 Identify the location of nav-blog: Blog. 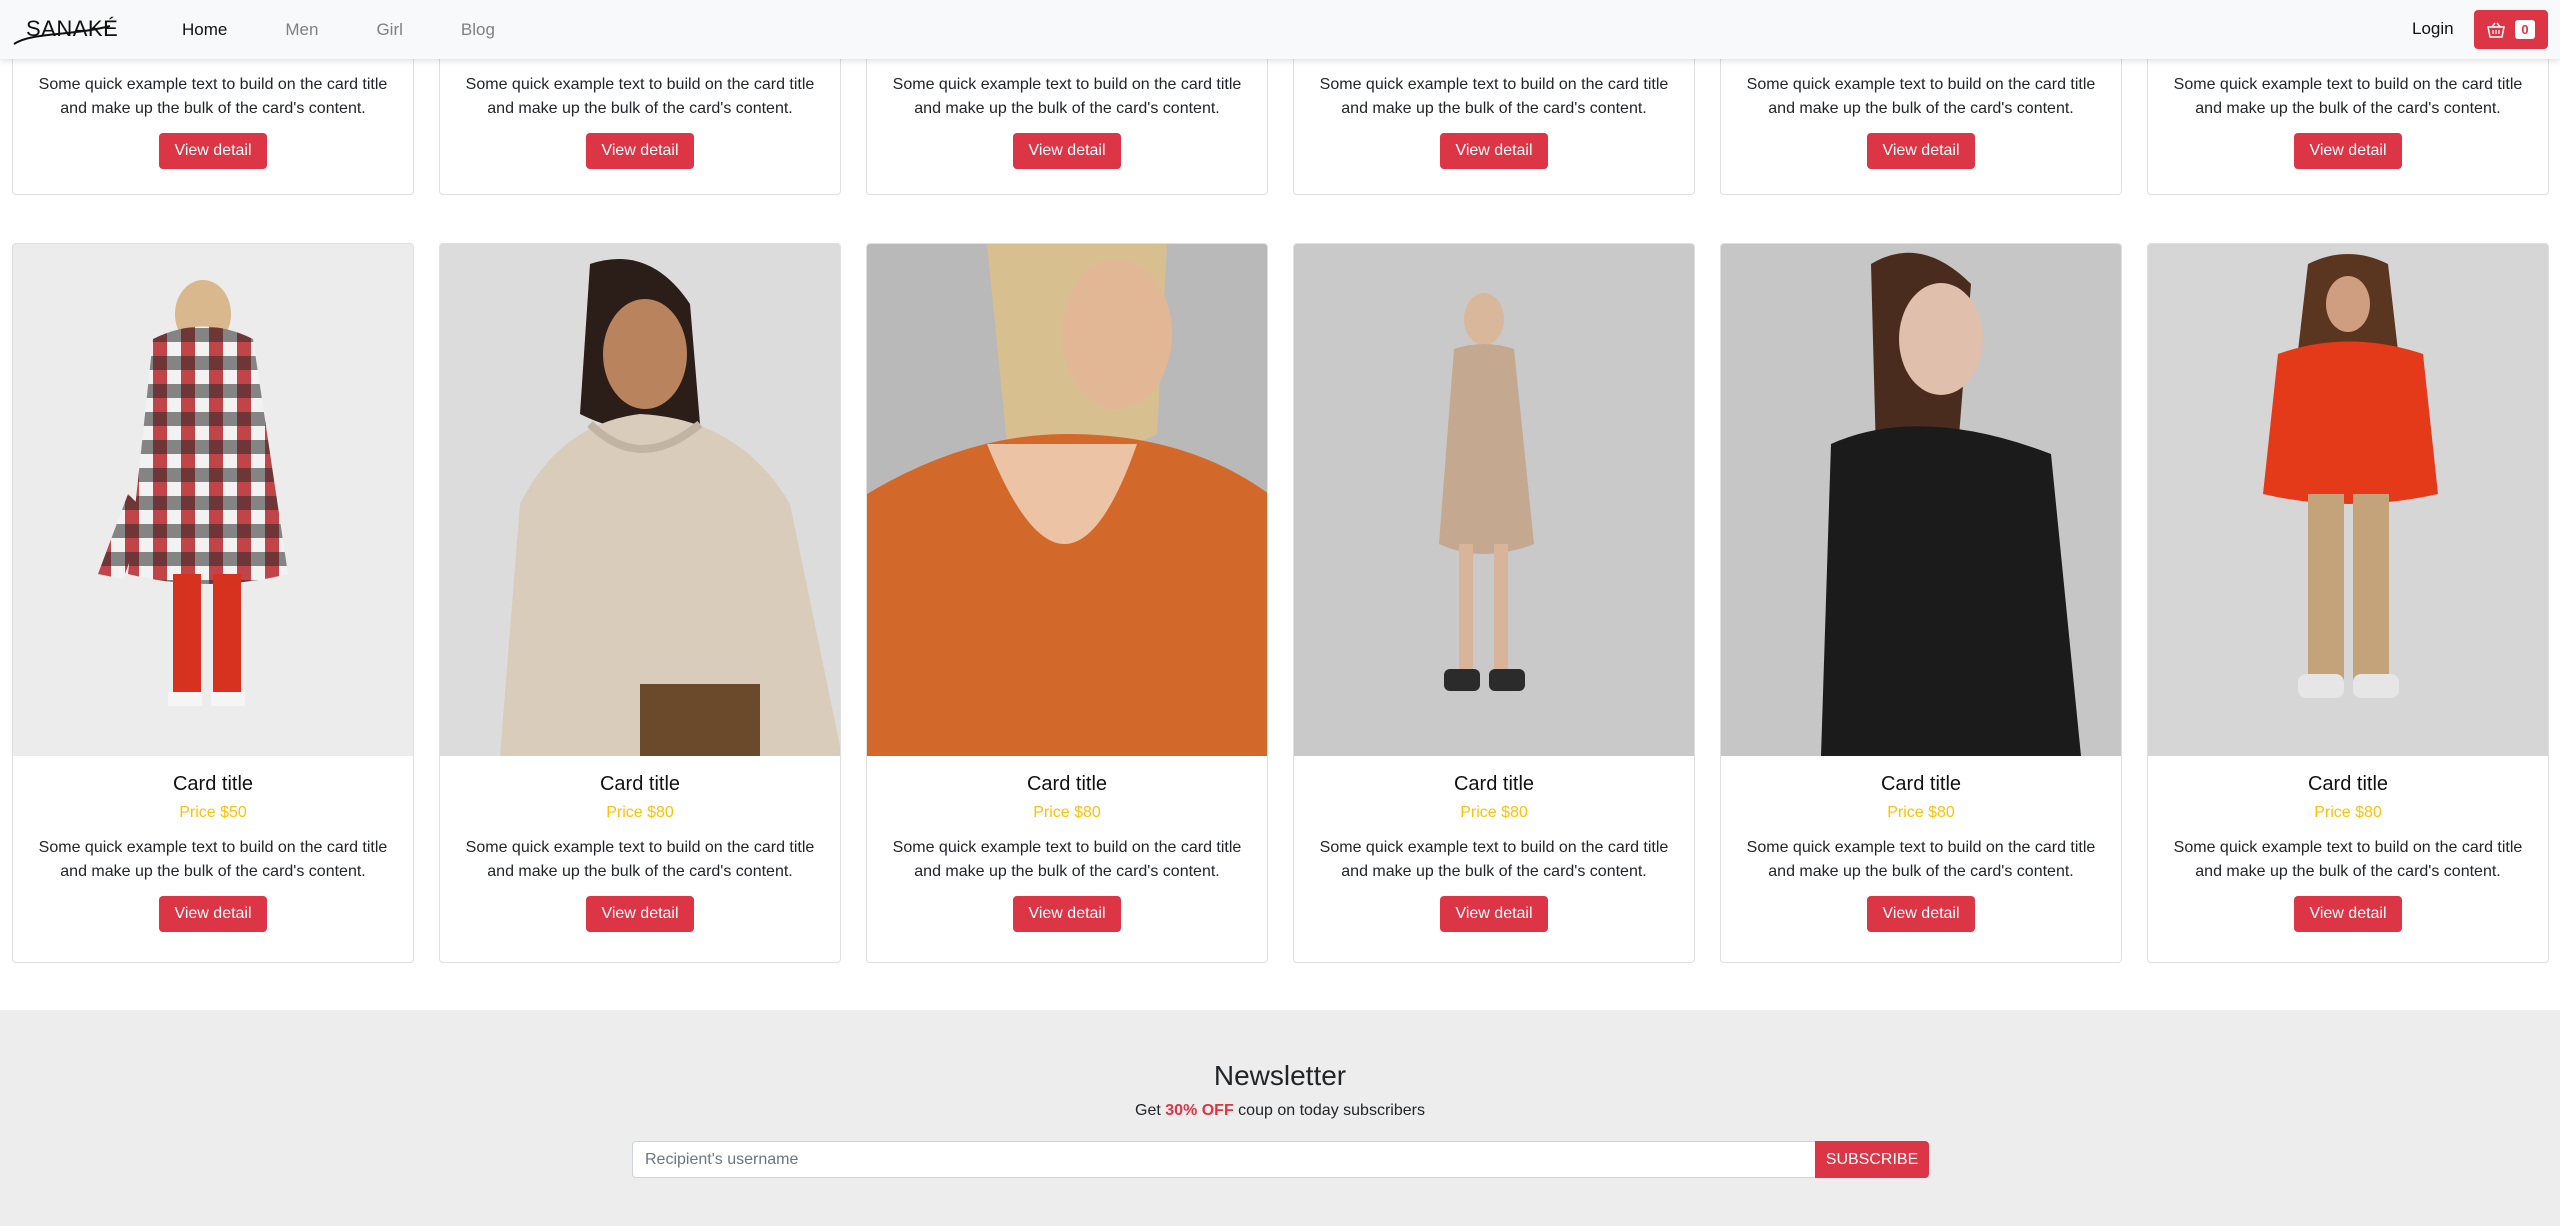
(478, 30).